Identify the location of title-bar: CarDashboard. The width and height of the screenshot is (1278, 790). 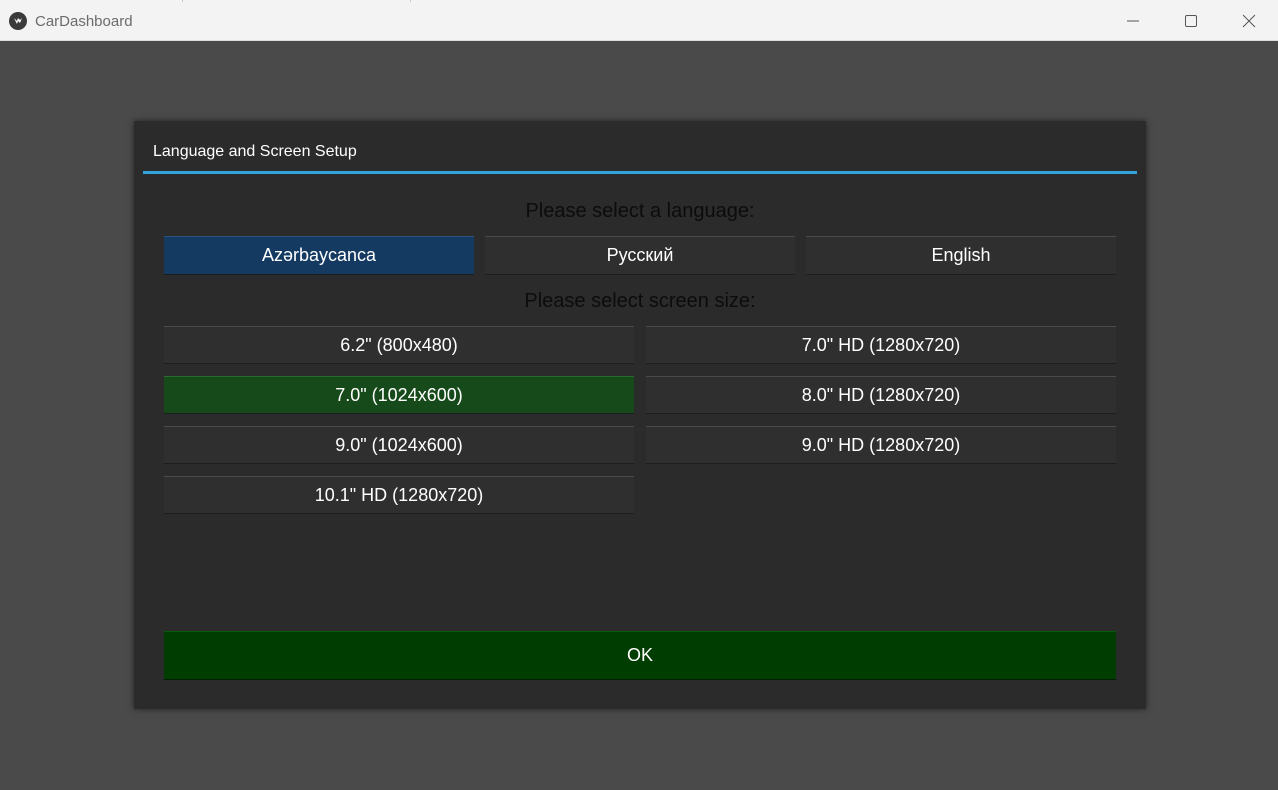
(639, 20).